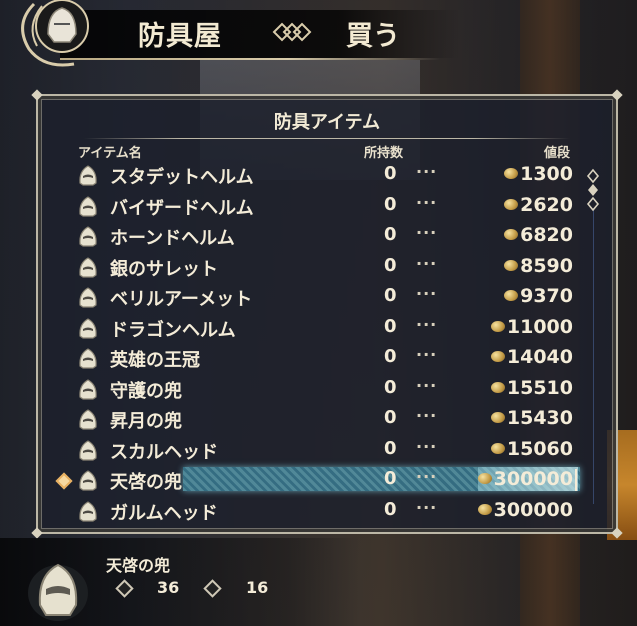 This screenshot has height=626, width=637. What do you see at coordinates (257, 587) in the screenshot?
I see `magic-defense-stat-value: 16` at bounding box center [257, 587].